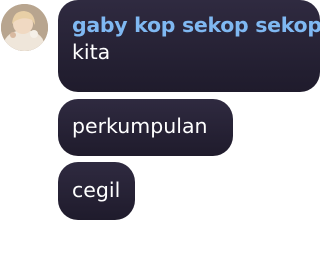 Image resolution: width=320 pixels, height=274 pixels. What do you see at coordinates (196, 25) in the screenshot?
I see `sender-name: gaby kop sekop sekop` at bounding box center [196, 25].